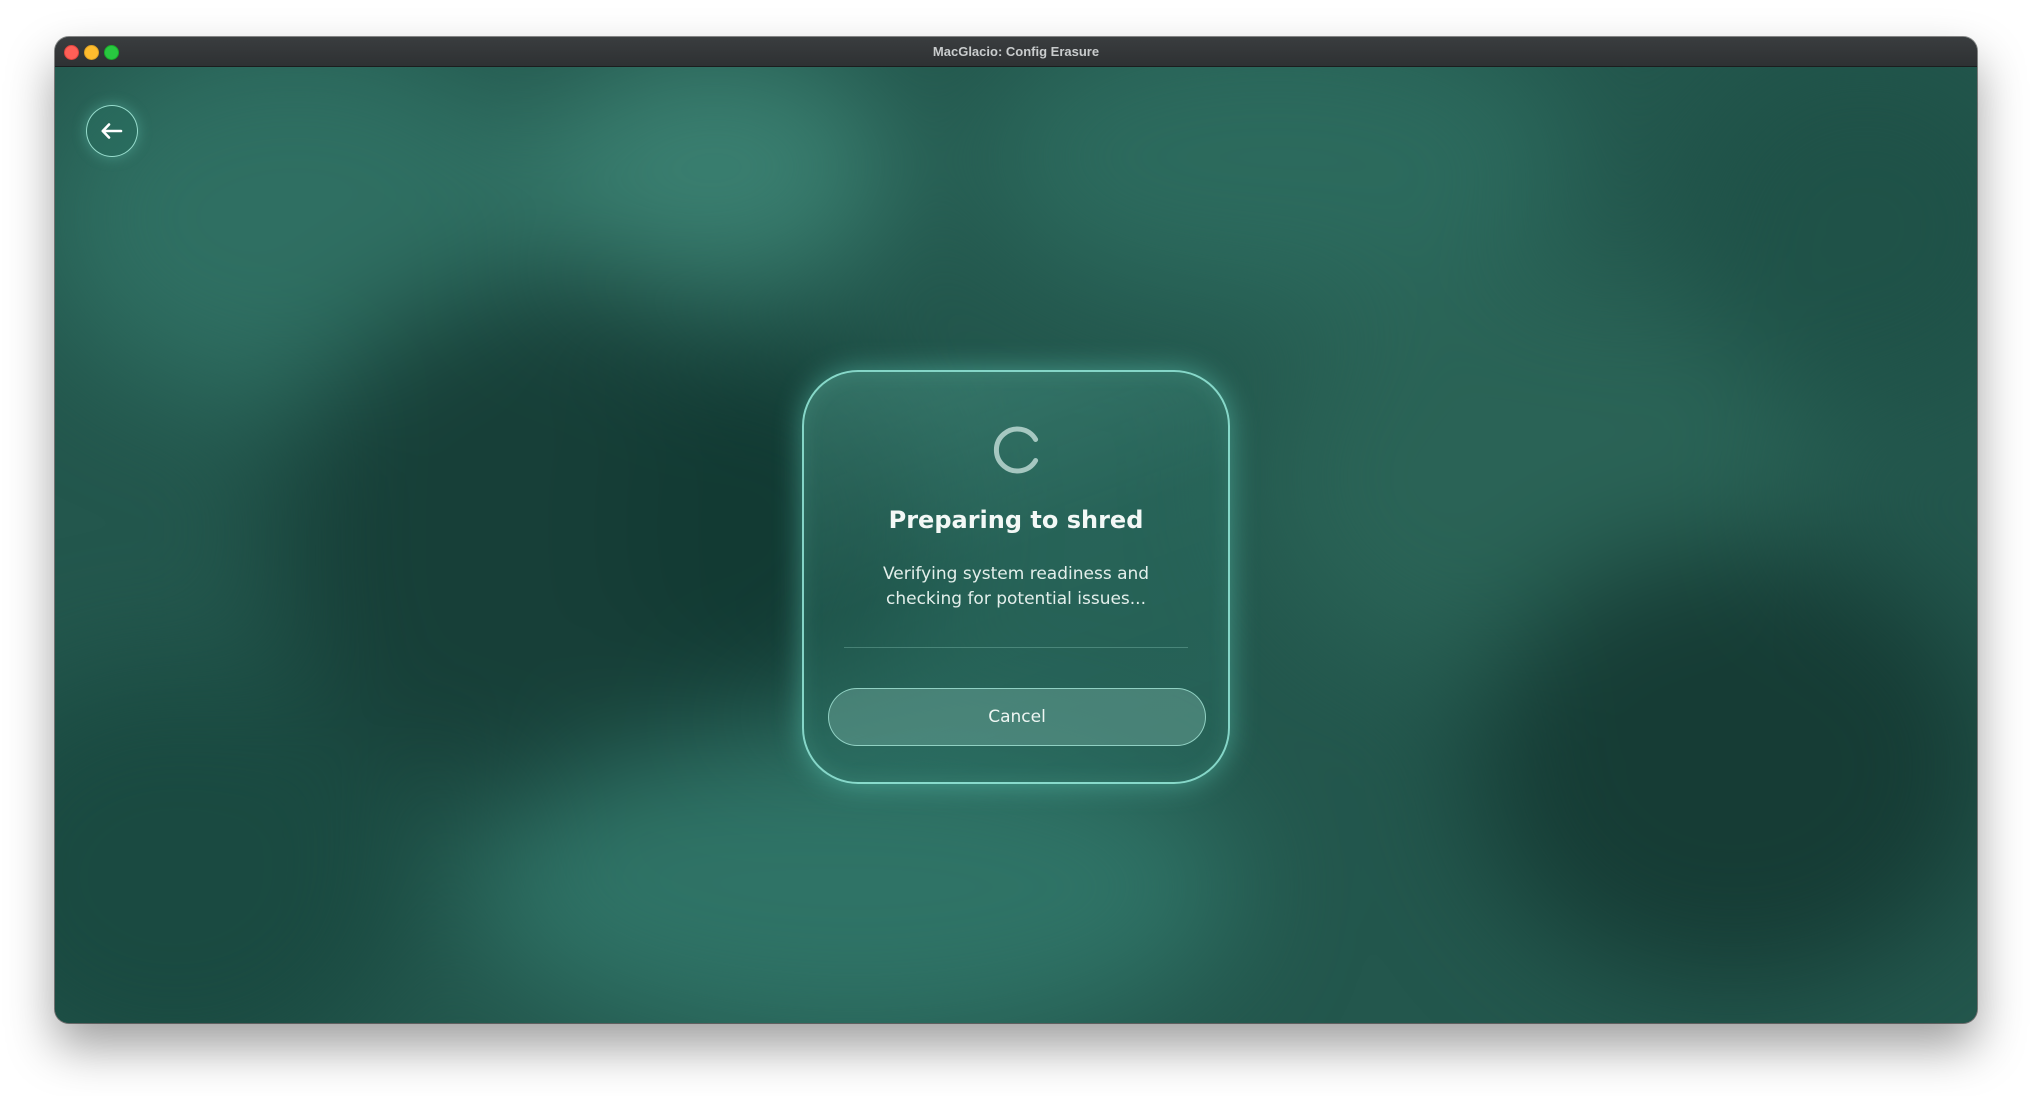  What do you see at coordinates (1017, 717) in the screenshot?
I see `cancel-button: Cancel` at bounding box center [1017, 717].